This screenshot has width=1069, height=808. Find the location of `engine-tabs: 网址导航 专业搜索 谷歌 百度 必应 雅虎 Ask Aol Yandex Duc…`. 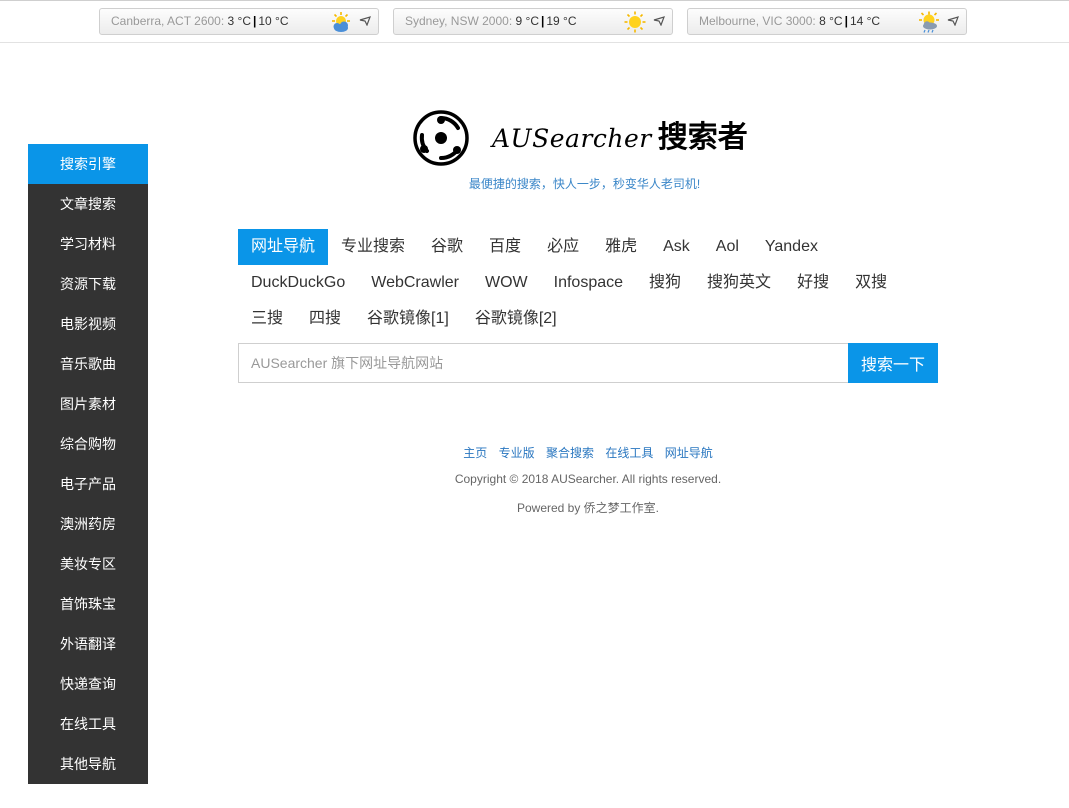

engine-tabs: 网址导航 专业搜索 谷歌 百度 必应 雅虎 Ask Aol Yandex Duc… is located at coordinates (588, 283).